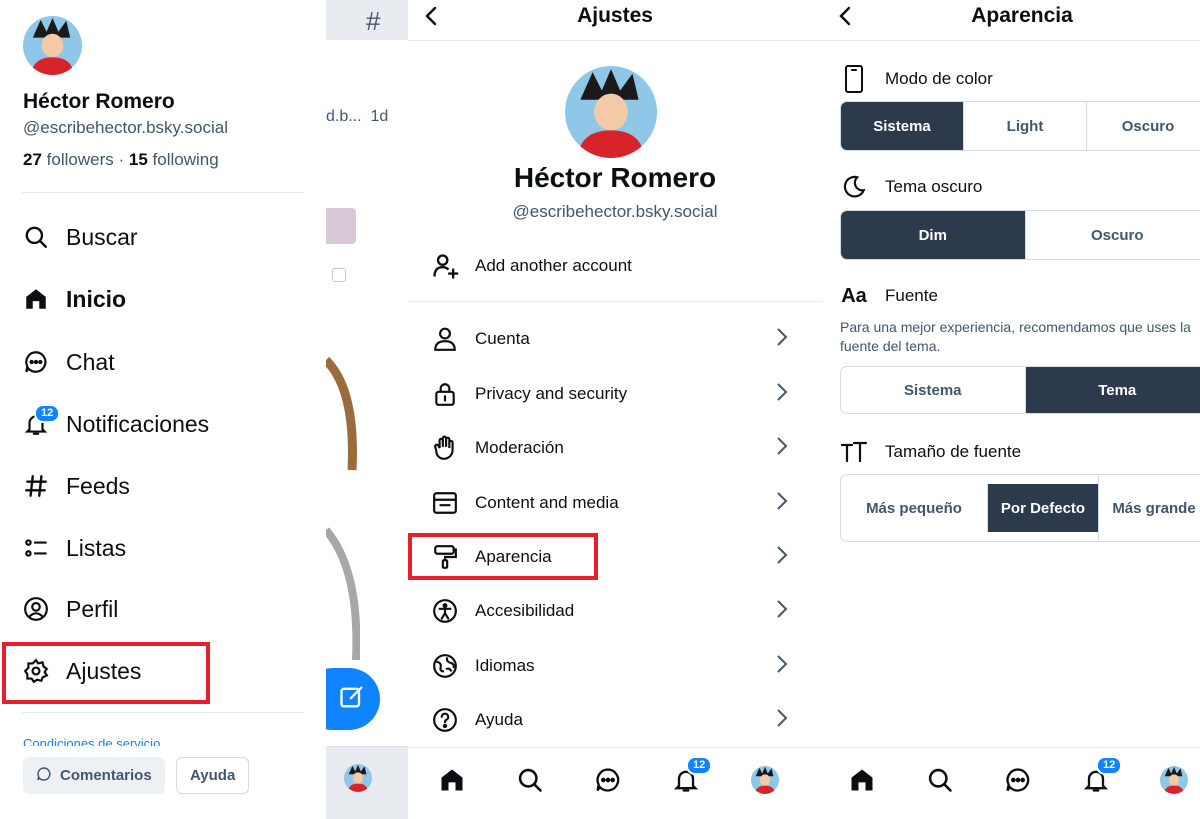  I want to click on accessibility-icon, so click(445, 611).